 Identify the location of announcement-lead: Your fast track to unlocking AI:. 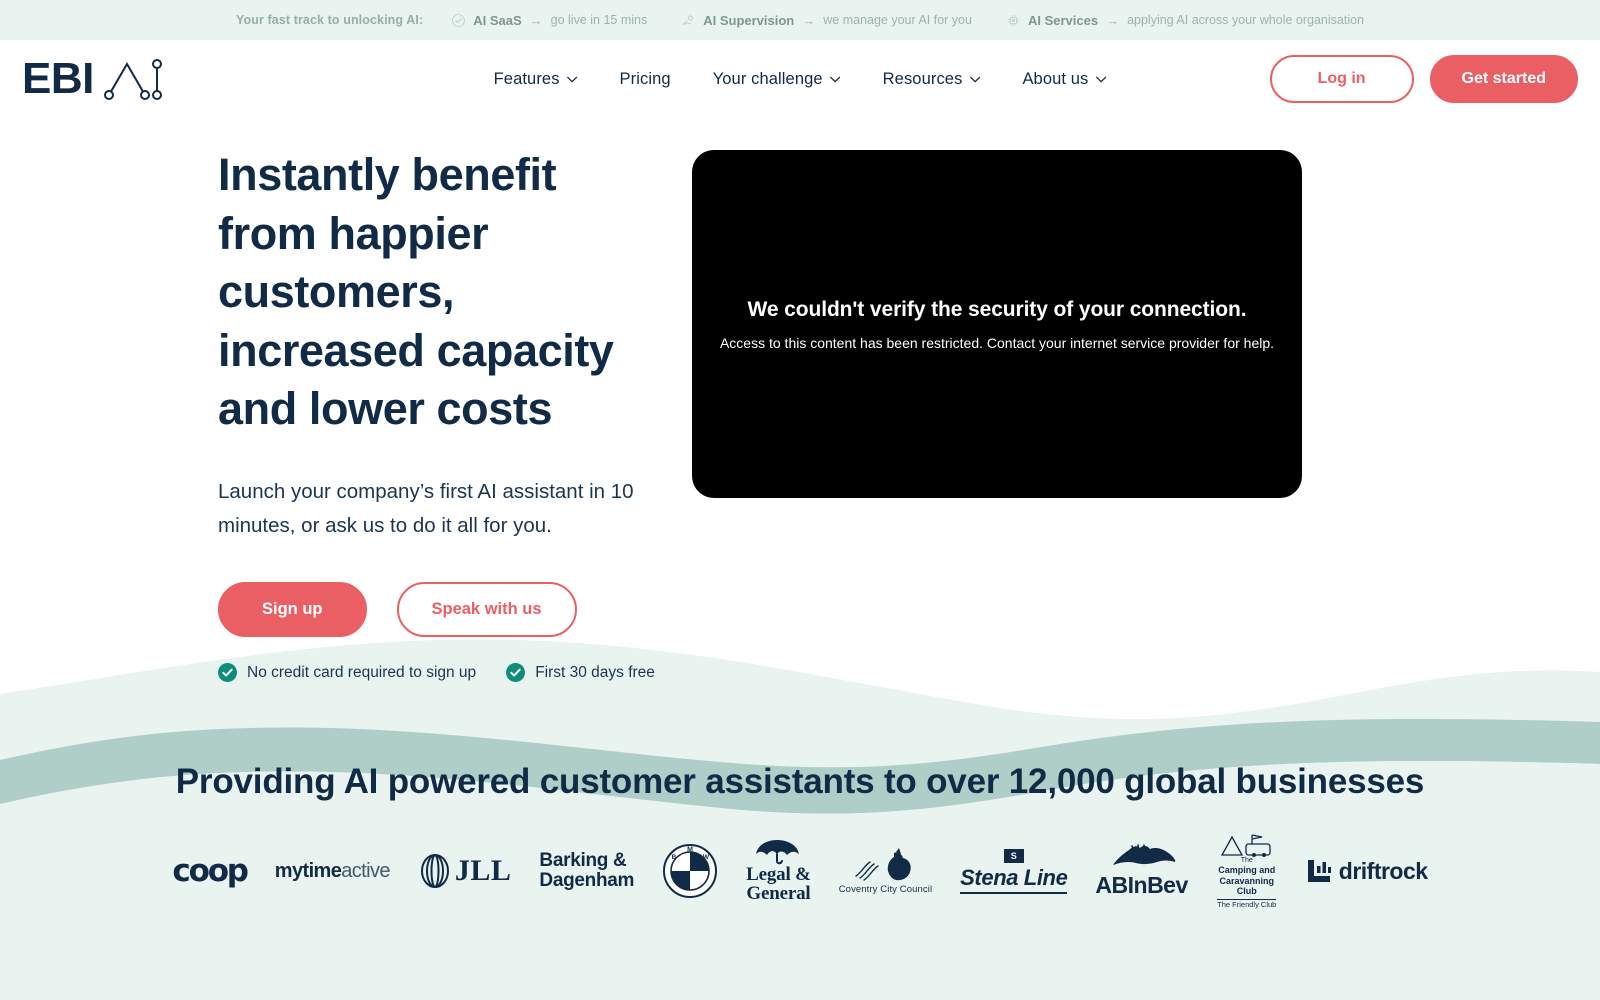
(329, 20).